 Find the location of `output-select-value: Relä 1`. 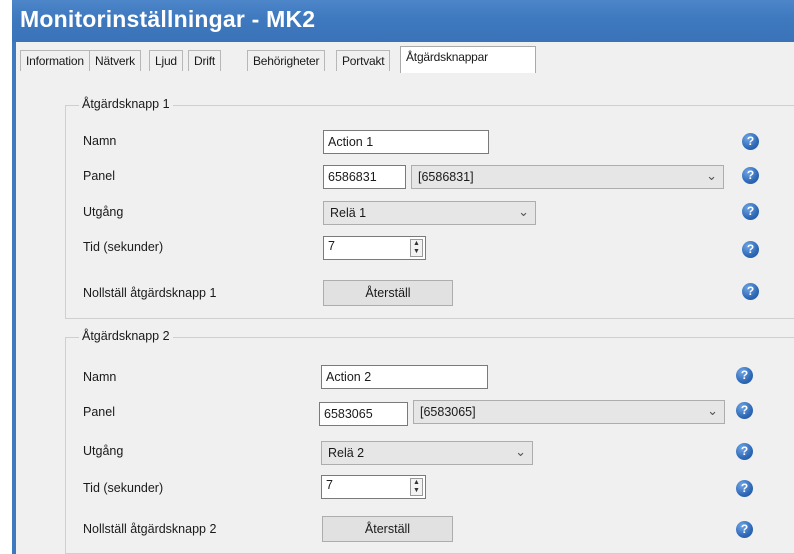

output-select-value: Relä 1 is located at coordinates (348, 213).